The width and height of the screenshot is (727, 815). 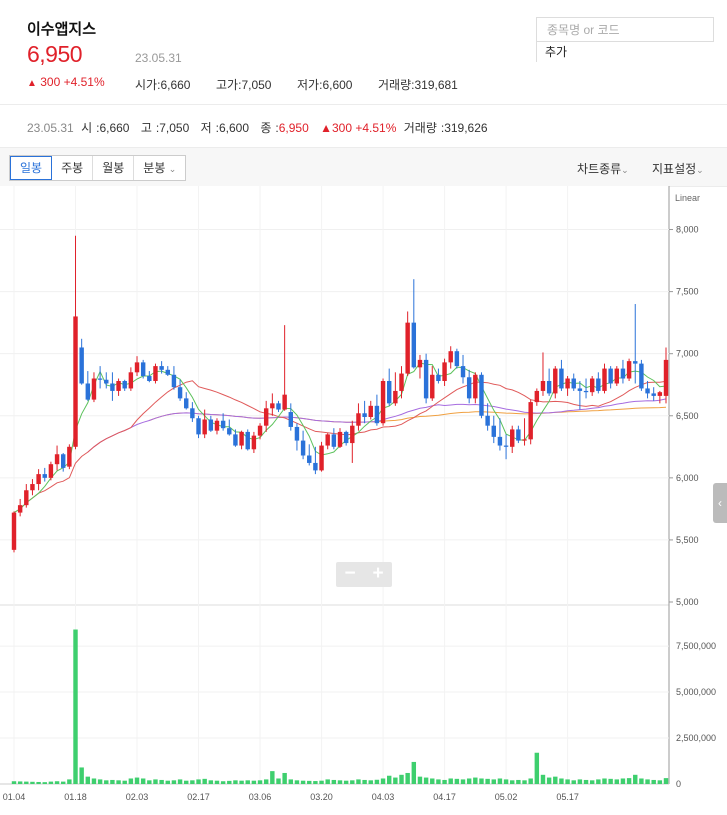 I want to click on summary-high-value: 7,050, so click(x=174, y=128).